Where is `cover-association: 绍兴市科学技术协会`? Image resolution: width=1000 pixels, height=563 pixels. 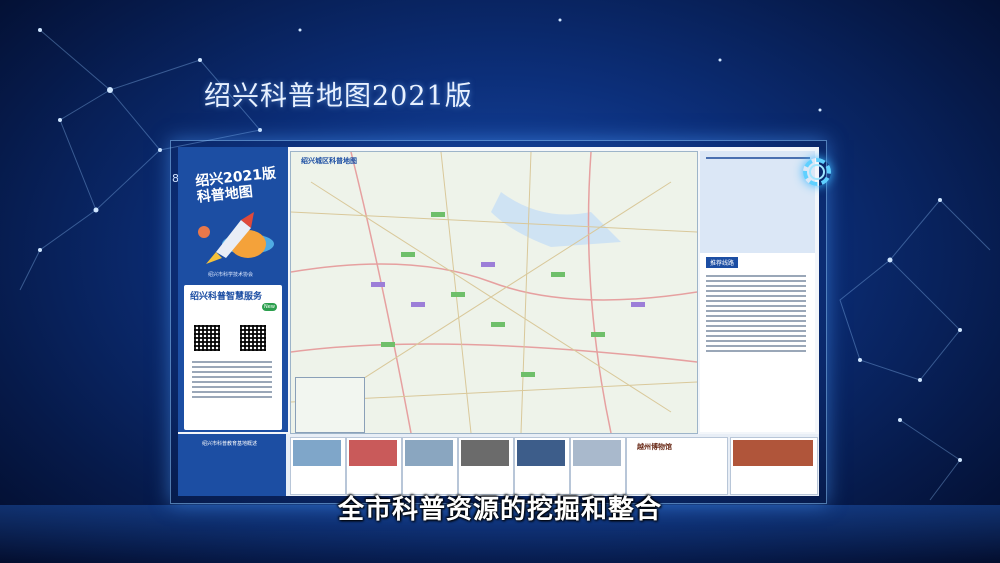 cover-association: 绍兴市科学技术协会 is located at coordinates (231, 275).